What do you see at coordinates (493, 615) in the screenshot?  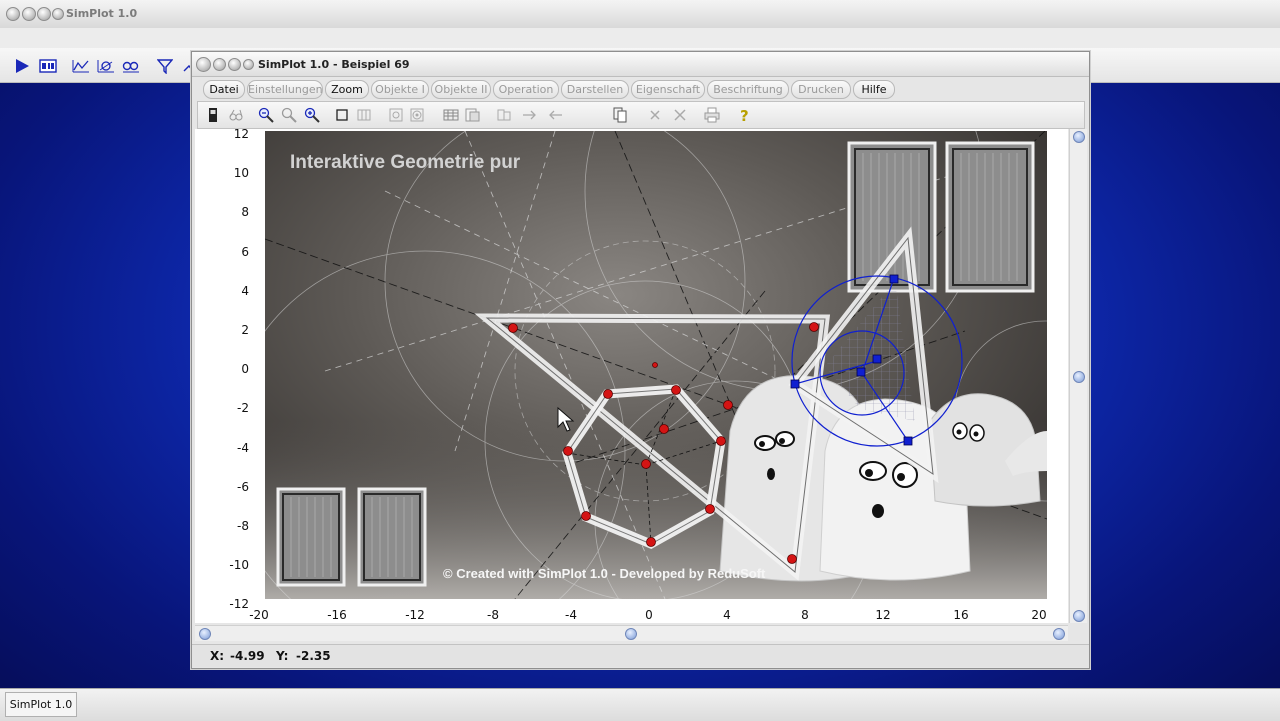 I see `x-tick-label: -8` at bounding box center [493, 615].